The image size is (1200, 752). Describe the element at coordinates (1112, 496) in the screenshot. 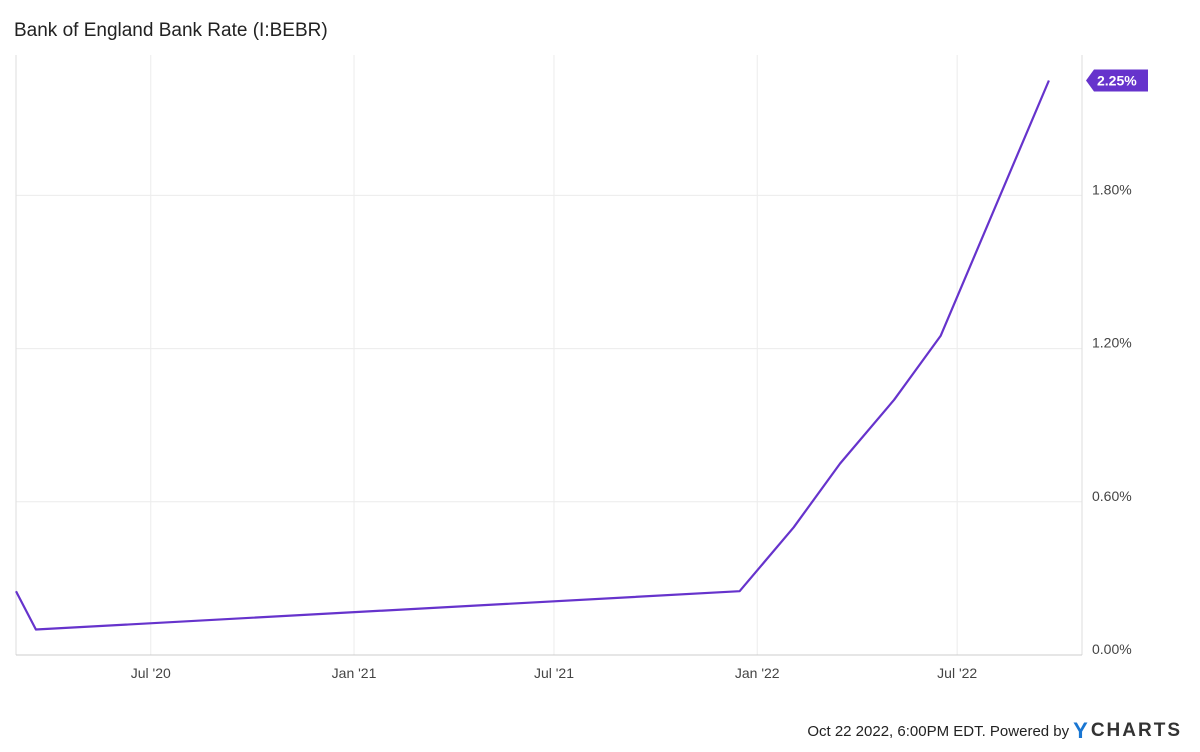

I see `y-tick-label: 0.60%` at that location.